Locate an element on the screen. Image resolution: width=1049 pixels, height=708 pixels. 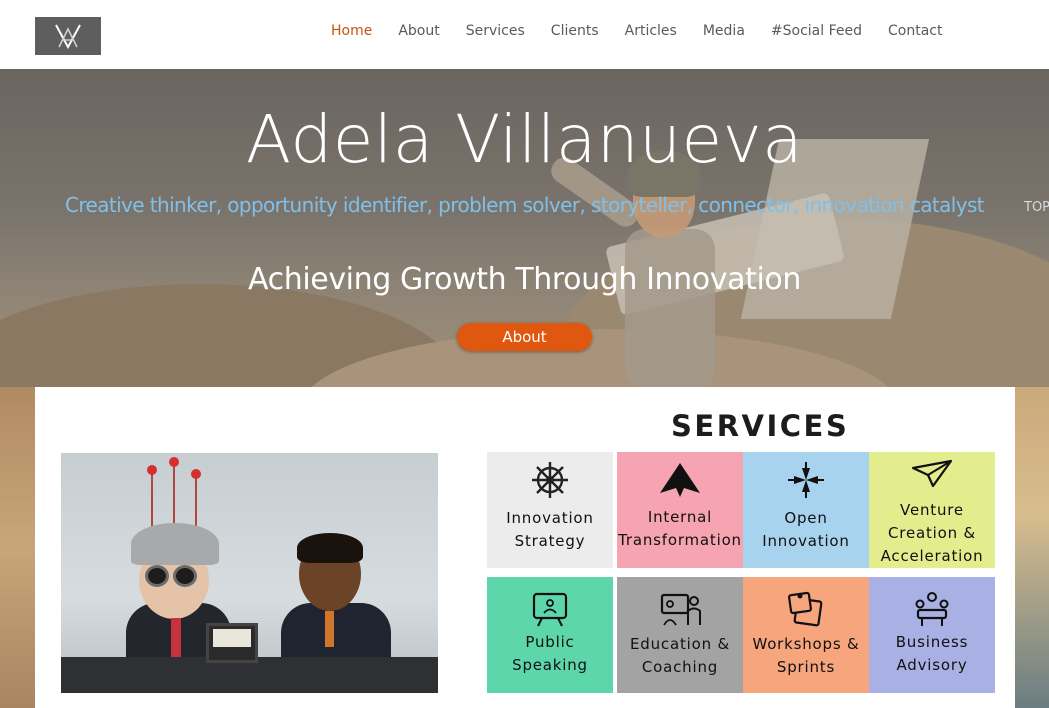
site-logo is located at coordinates (68, 36).